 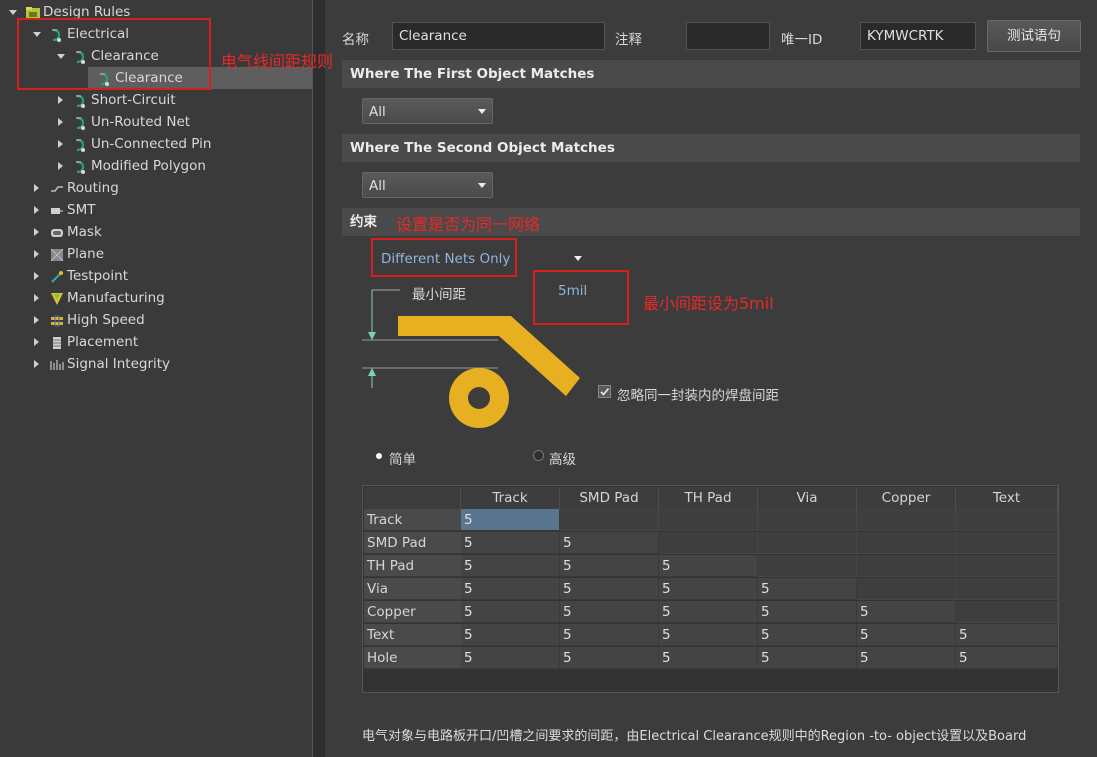 What do you see at coordinates (156, 276) in the screenshot?
I see `tree-item: Testpoint` at bounding box center [156, 276].